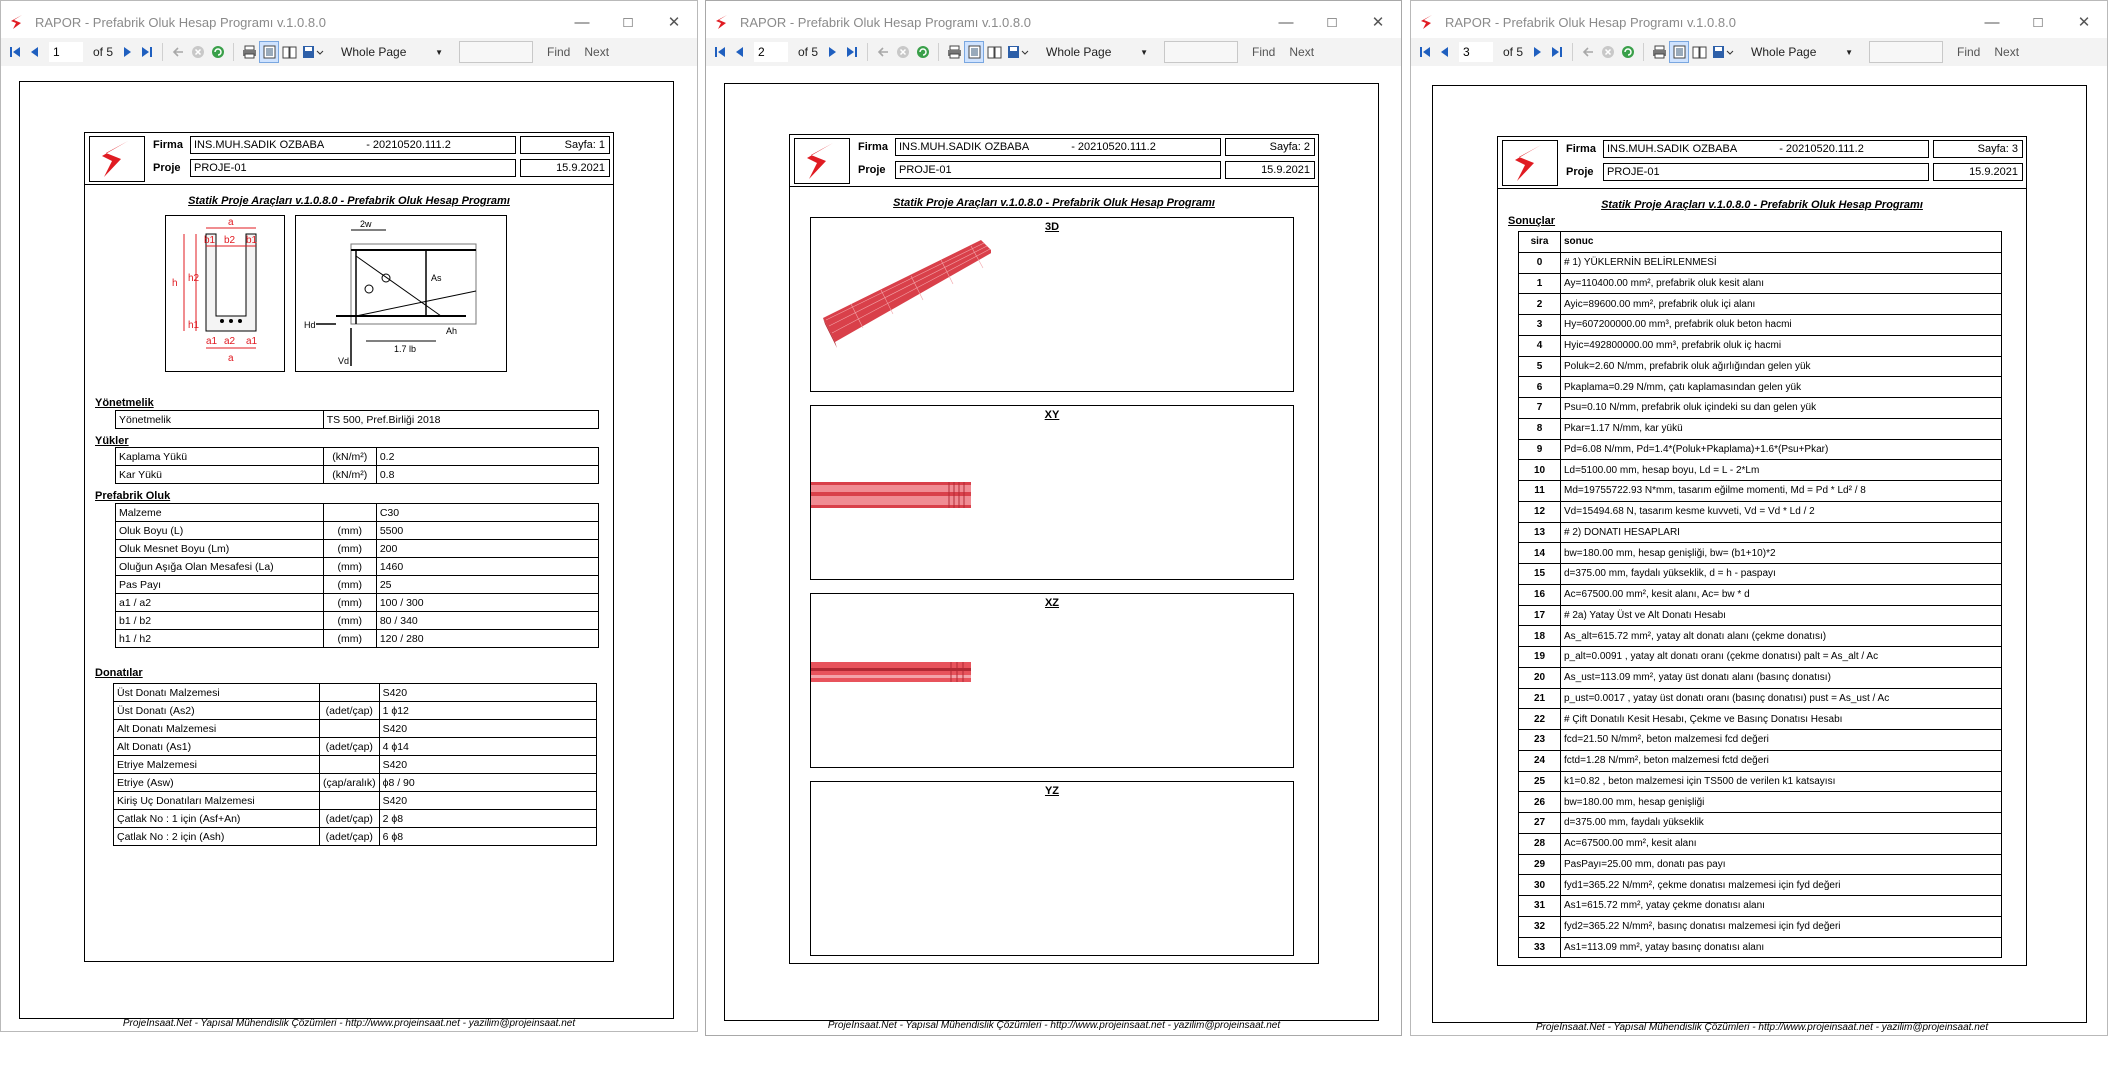 The height and width of the screenshot is (1066, 2108). I want to click on sira-cell: 29, so click(1539, 864).